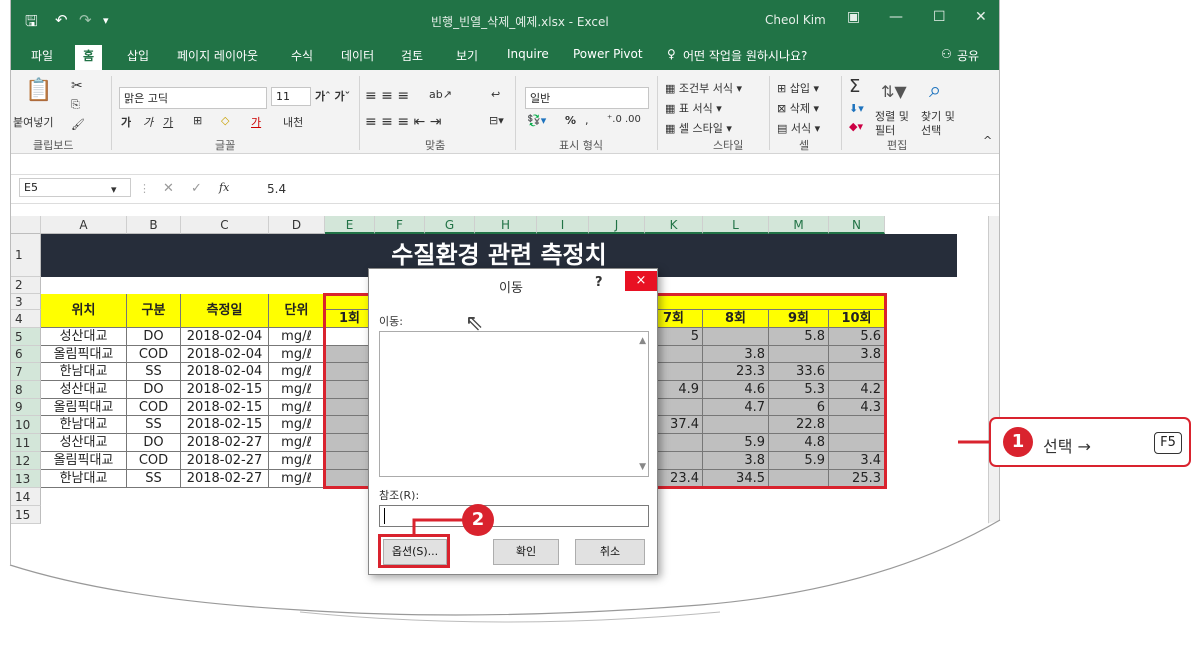 The height and width of the screenshot is (646, 1200). I want to click on step-2-marker: 2, so click(478, 520).